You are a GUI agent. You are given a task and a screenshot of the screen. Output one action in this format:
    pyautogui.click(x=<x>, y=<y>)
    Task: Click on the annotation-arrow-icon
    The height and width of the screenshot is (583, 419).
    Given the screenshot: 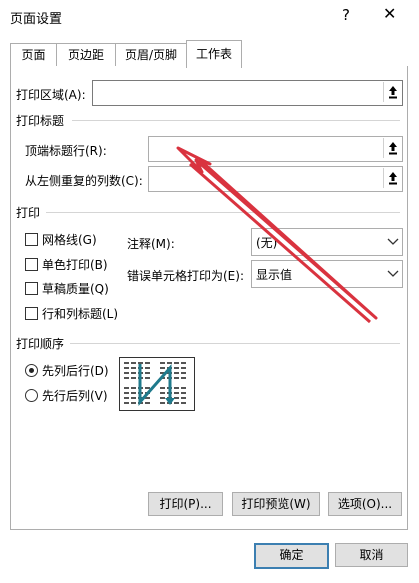 What is the action you would take?
    pyautogui.click(x=277, y=235)
    